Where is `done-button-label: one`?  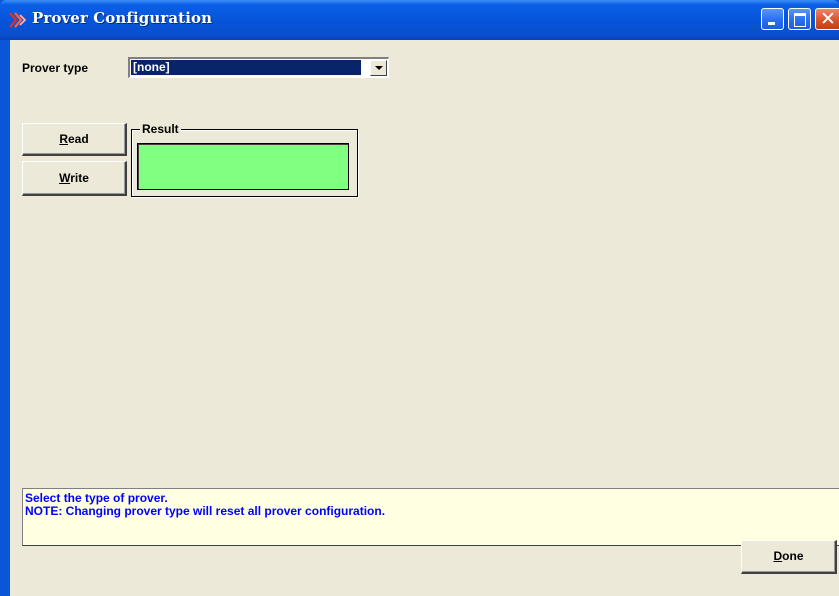
done-button-label: one is located at coordinates (793, 556).